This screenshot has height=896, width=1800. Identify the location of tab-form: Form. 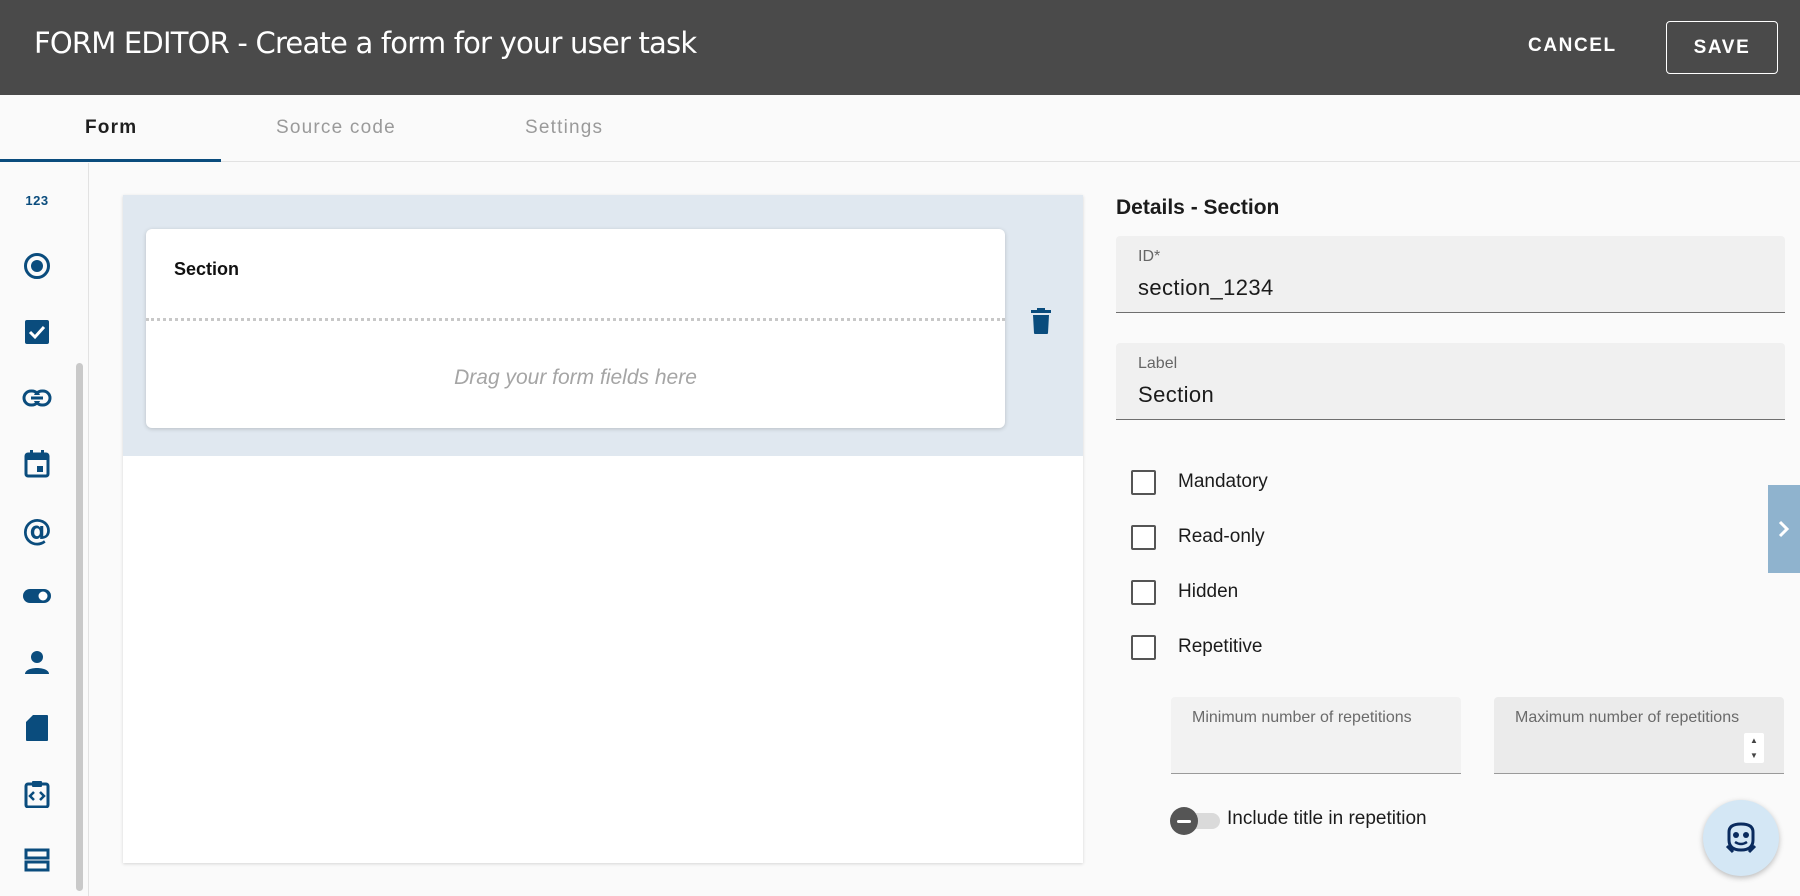
(111, 128).